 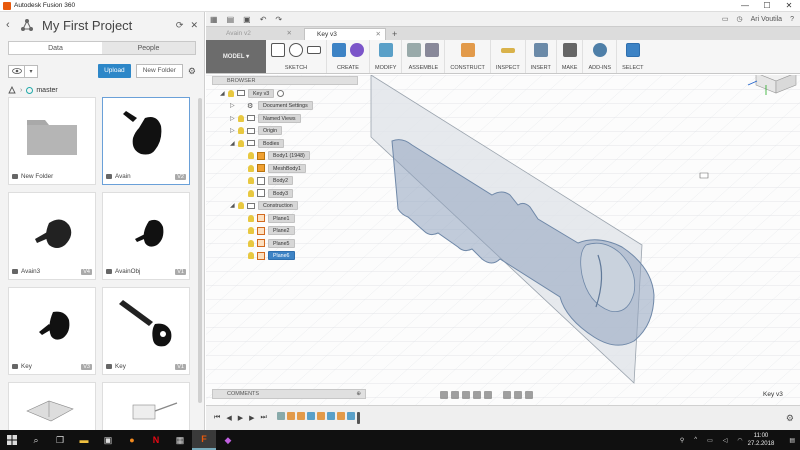 What do you see at coordinates (267, 256) in the screenshot?
I see `browser-row: Plane6` at bounding box center [267, 256].